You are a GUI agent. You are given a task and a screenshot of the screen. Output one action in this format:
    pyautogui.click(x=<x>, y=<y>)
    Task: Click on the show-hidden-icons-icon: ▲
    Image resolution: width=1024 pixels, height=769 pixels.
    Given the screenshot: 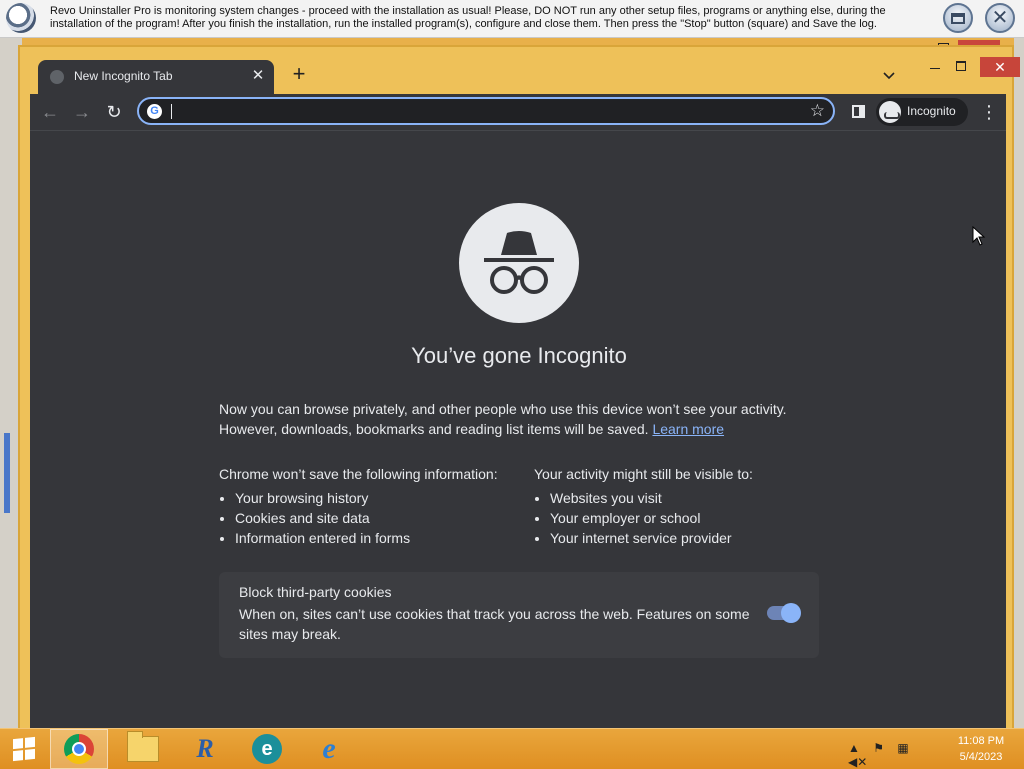 What is the action you would take?
    pyautogui.click(x=854, y=748)
    